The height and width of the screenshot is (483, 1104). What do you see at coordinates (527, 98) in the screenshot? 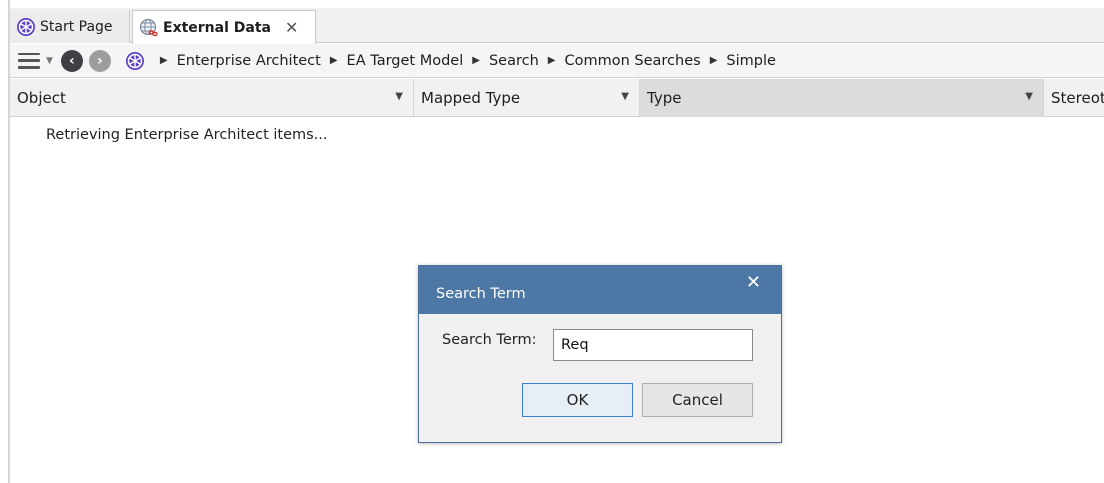
I see `column-header-mapped-type: Mapped Type ▼` at bounding box center [527, 98].